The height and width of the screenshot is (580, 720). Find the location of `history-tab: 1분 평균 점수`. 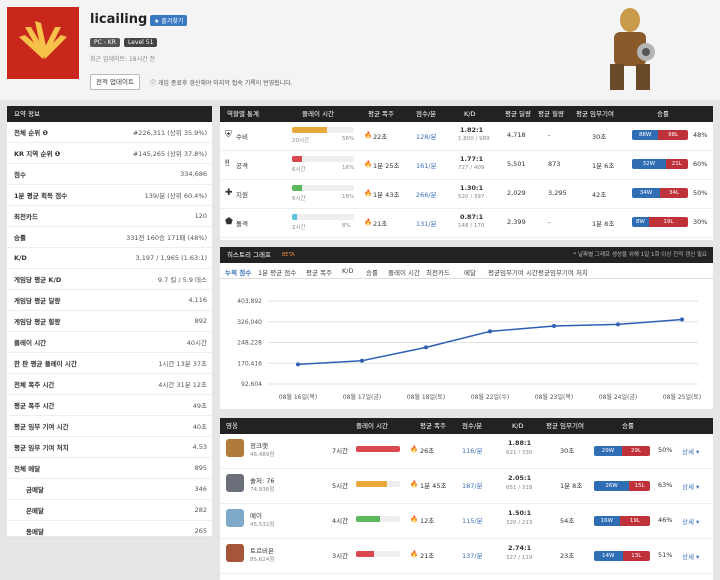

history-tab: 1분 평균 점수 is located at coordinates (277, 272).